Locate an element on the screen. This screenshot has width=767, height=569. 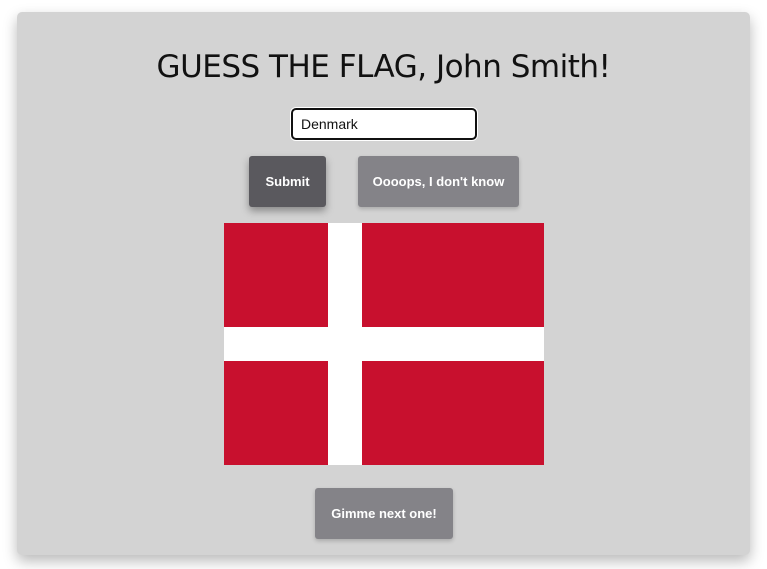
page-title: GUESS THE FLAG, John Smith! is located at coordinates (383, 67).